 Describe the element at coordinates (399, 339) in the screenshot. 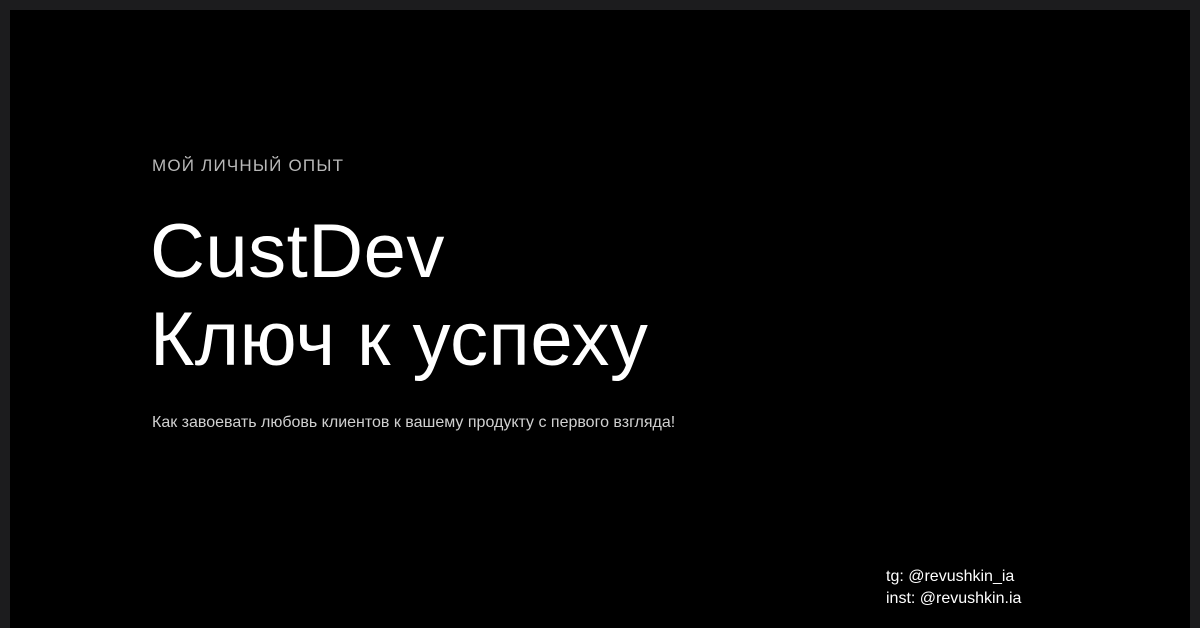

I see `title-line-2: Ключ к успеху` at that location.